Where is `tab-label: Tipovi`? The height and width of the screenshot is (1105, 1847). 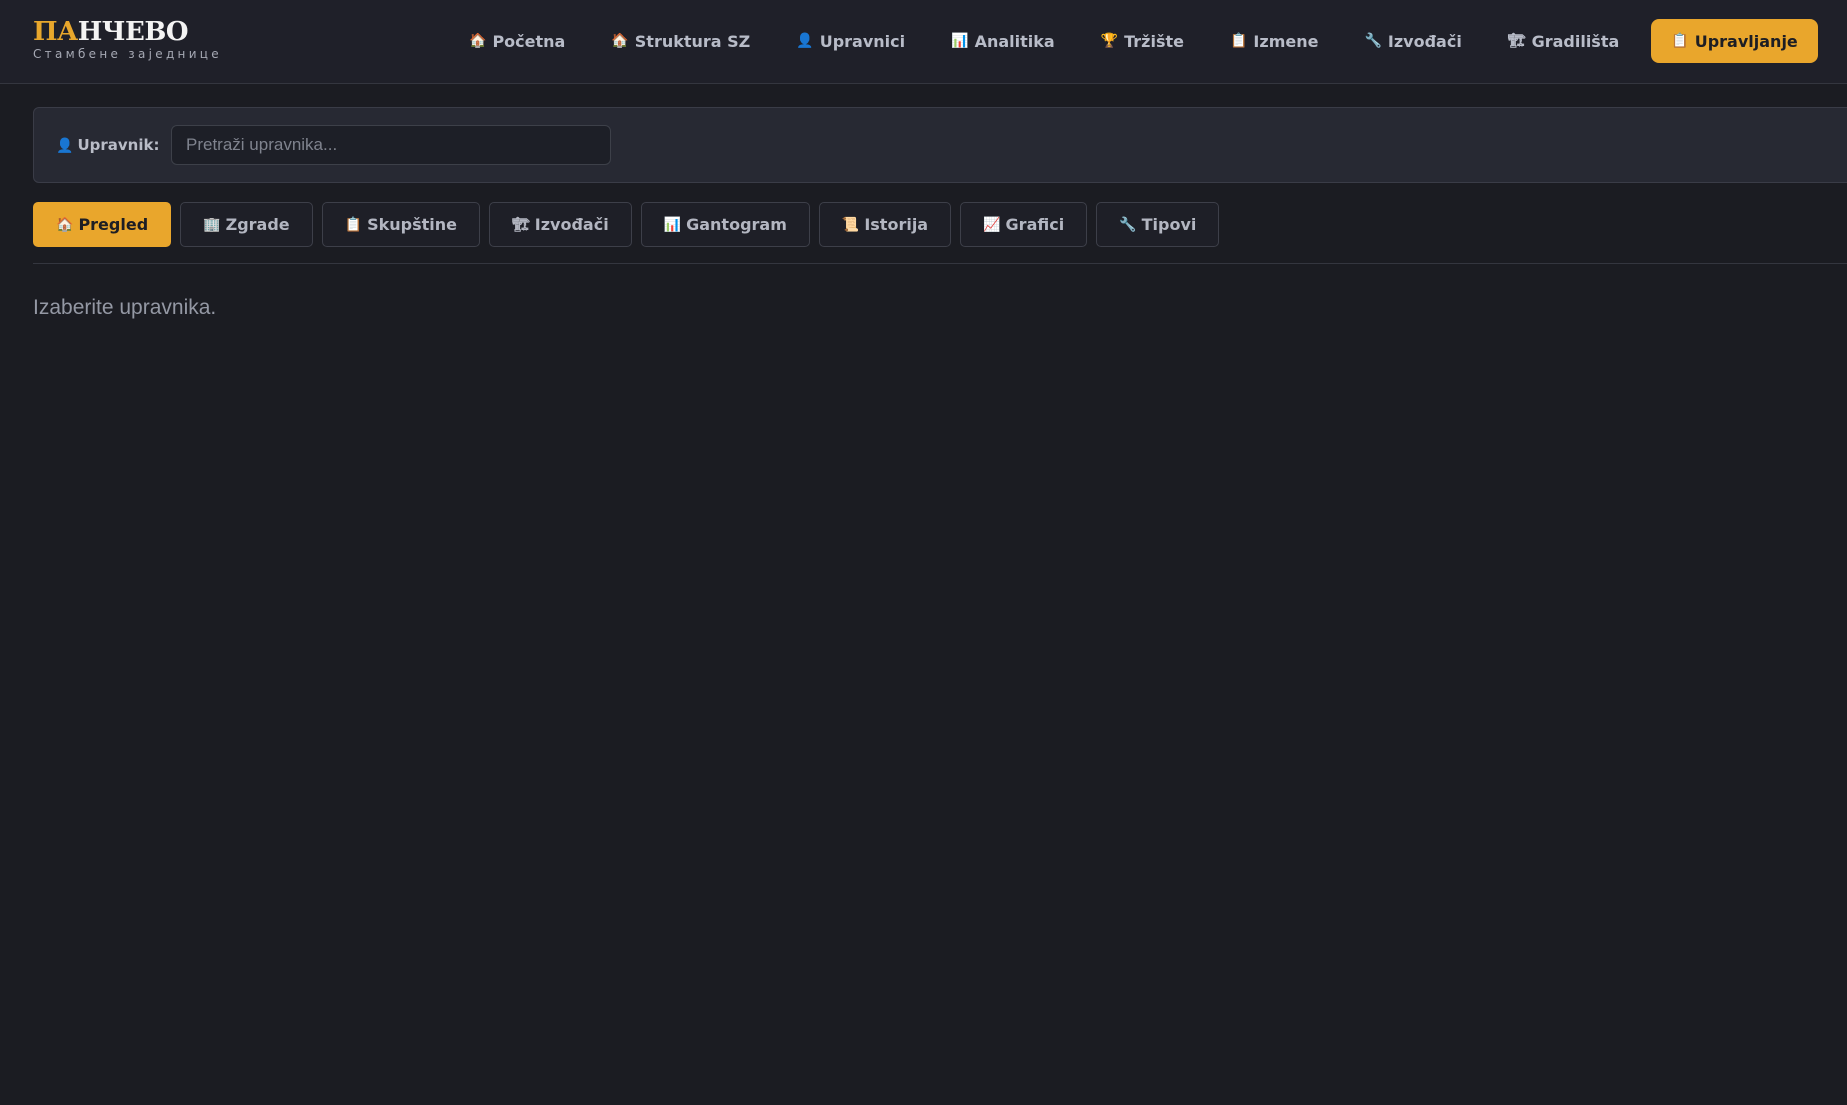
tab-label: Tipovi is located at coordinates (1169, 224).